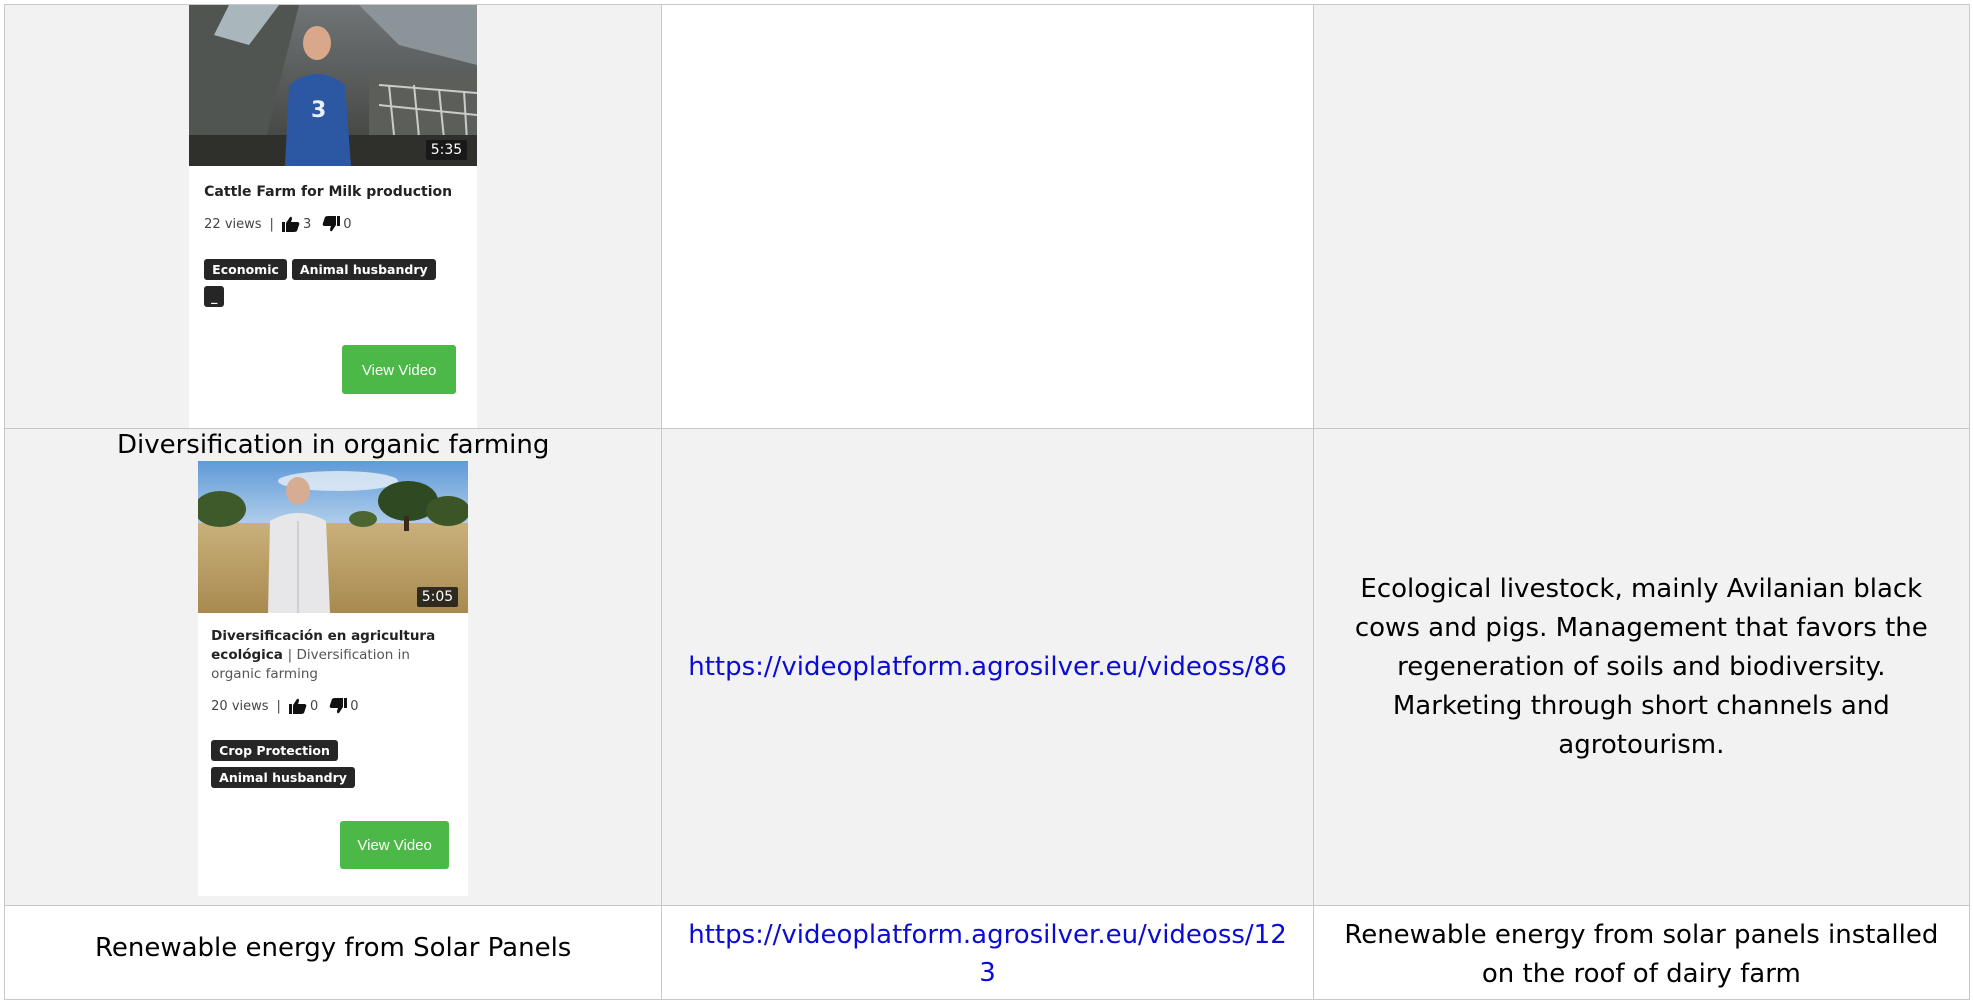  What do you see at coordinates (333, 192) in the screenshot?
I see `video-title: Cattle Farm for Milk production` at bounding box center [333, 192].